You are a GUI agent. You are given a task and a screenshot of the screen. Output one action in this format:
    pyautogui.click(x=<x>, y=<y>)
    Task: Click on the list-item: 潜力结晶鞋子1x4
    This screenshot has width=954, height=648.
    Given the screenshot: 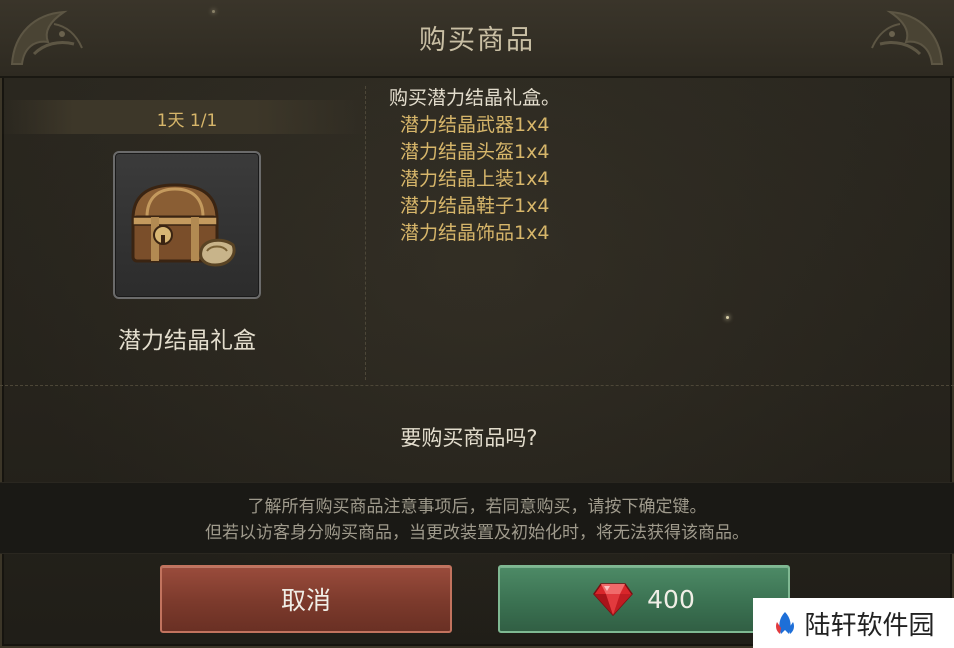 What is the action you would take?
    pyautogui.click(x=475, y=206)
    